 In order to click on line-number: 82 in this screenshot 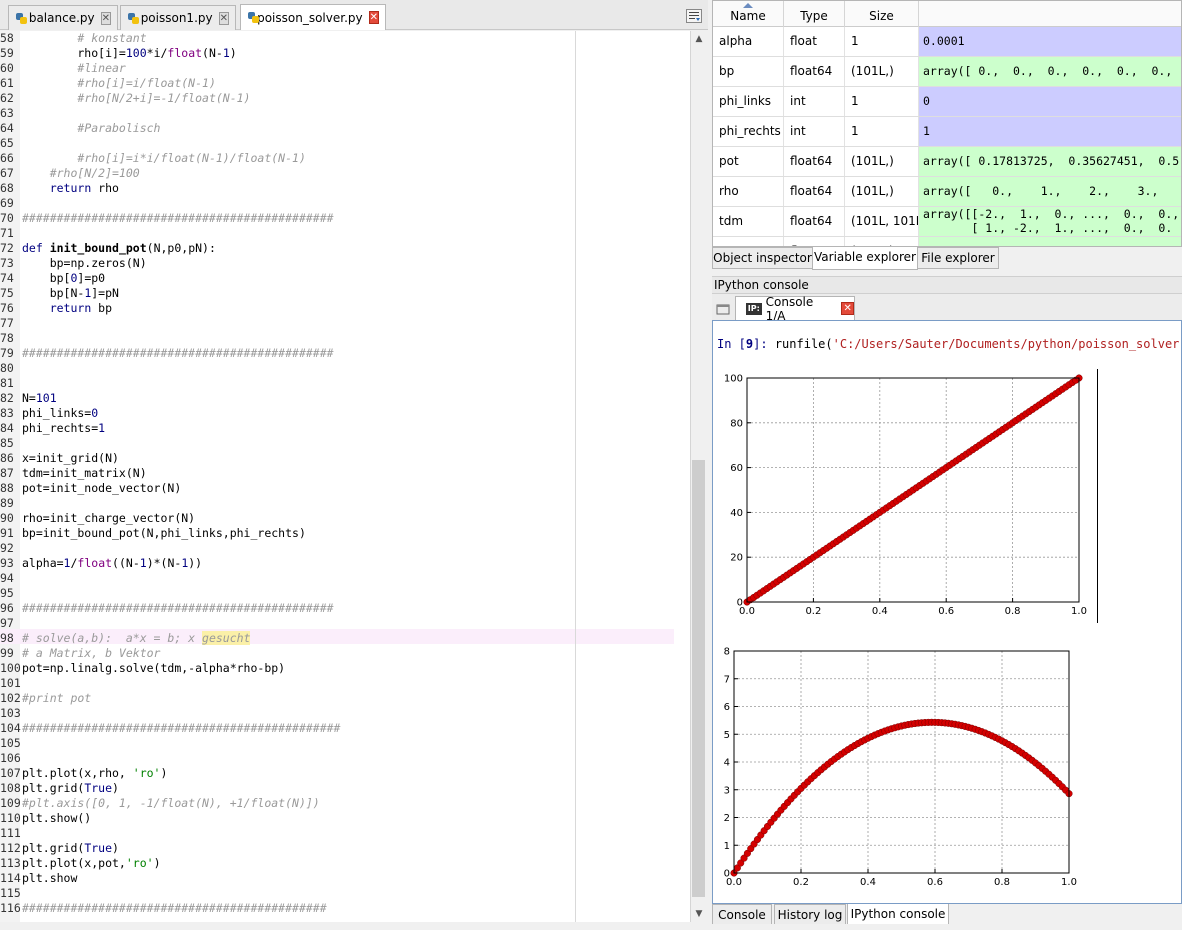, I will do `click(7, 398)`.